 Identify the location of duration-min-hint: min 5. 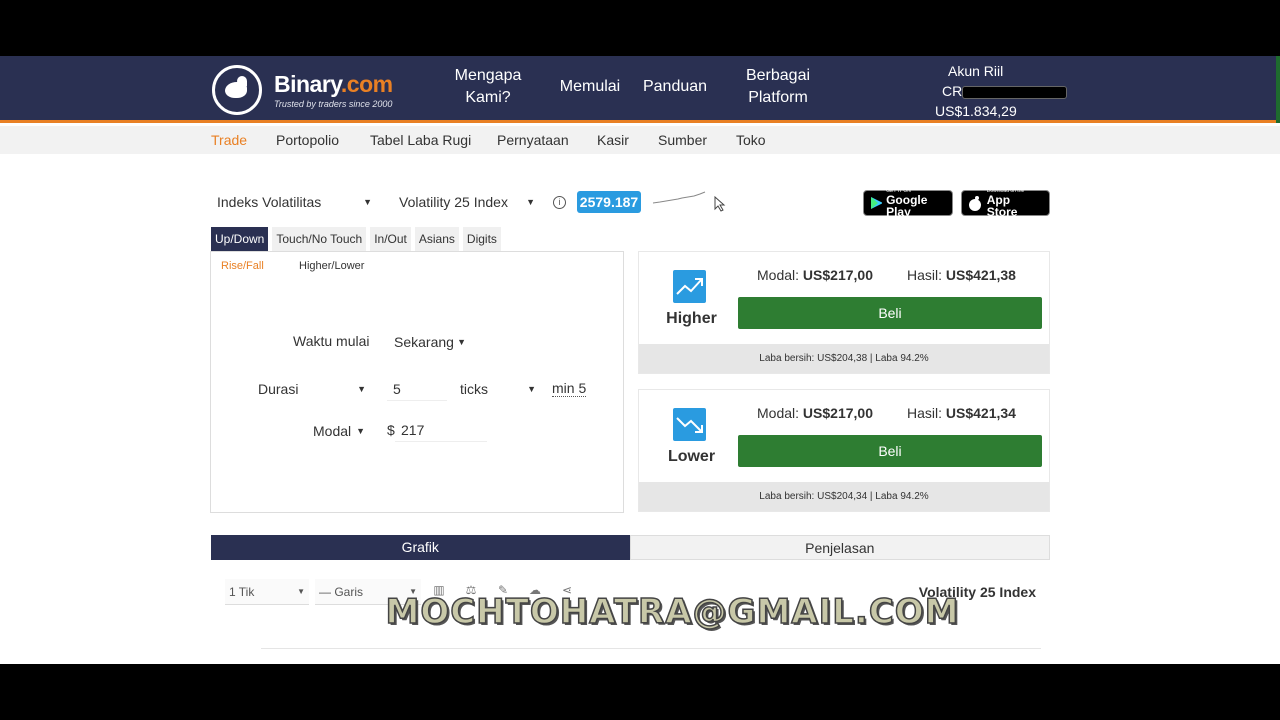
(569, 388).